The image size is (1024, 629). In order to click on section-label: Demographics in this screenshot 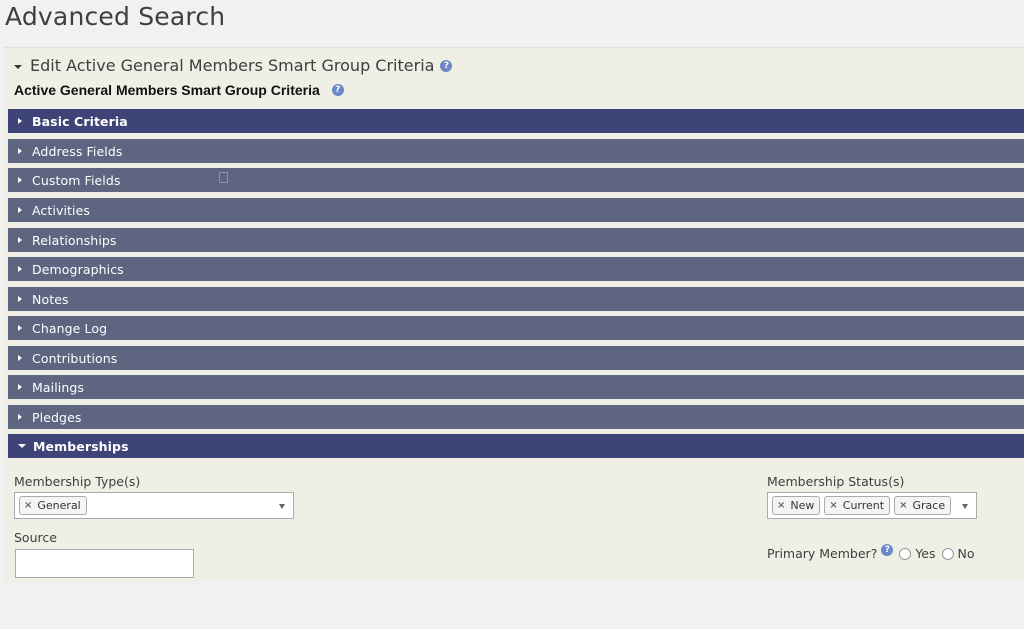, I will do `click(78, 269)`.